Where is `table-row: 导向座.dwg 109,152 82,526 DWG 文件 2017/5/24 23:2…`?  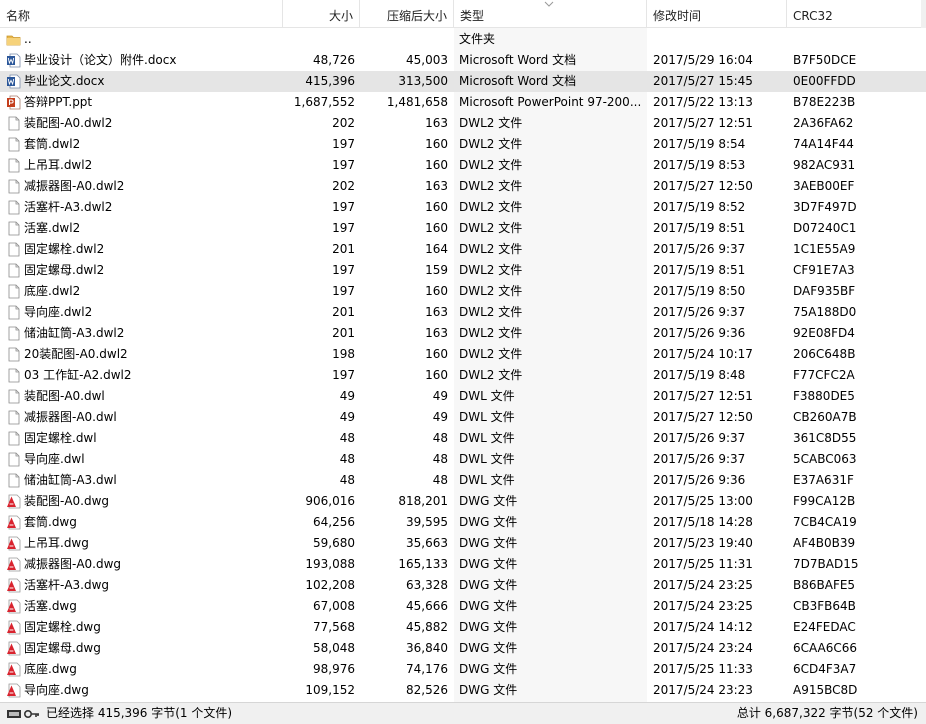 table-row: 导向座.dwg 109,152 82,526 DWG 文件 2017/5/24 23:2… is located at coordinates (463, 690).